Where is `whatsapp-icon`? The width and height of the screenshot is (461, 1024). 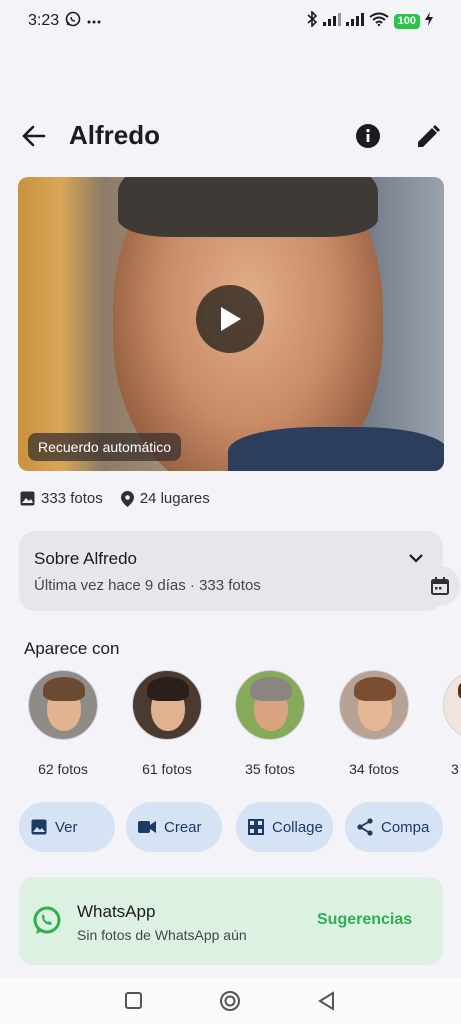 whatsapp-icon is located at coordinates (47, 921).